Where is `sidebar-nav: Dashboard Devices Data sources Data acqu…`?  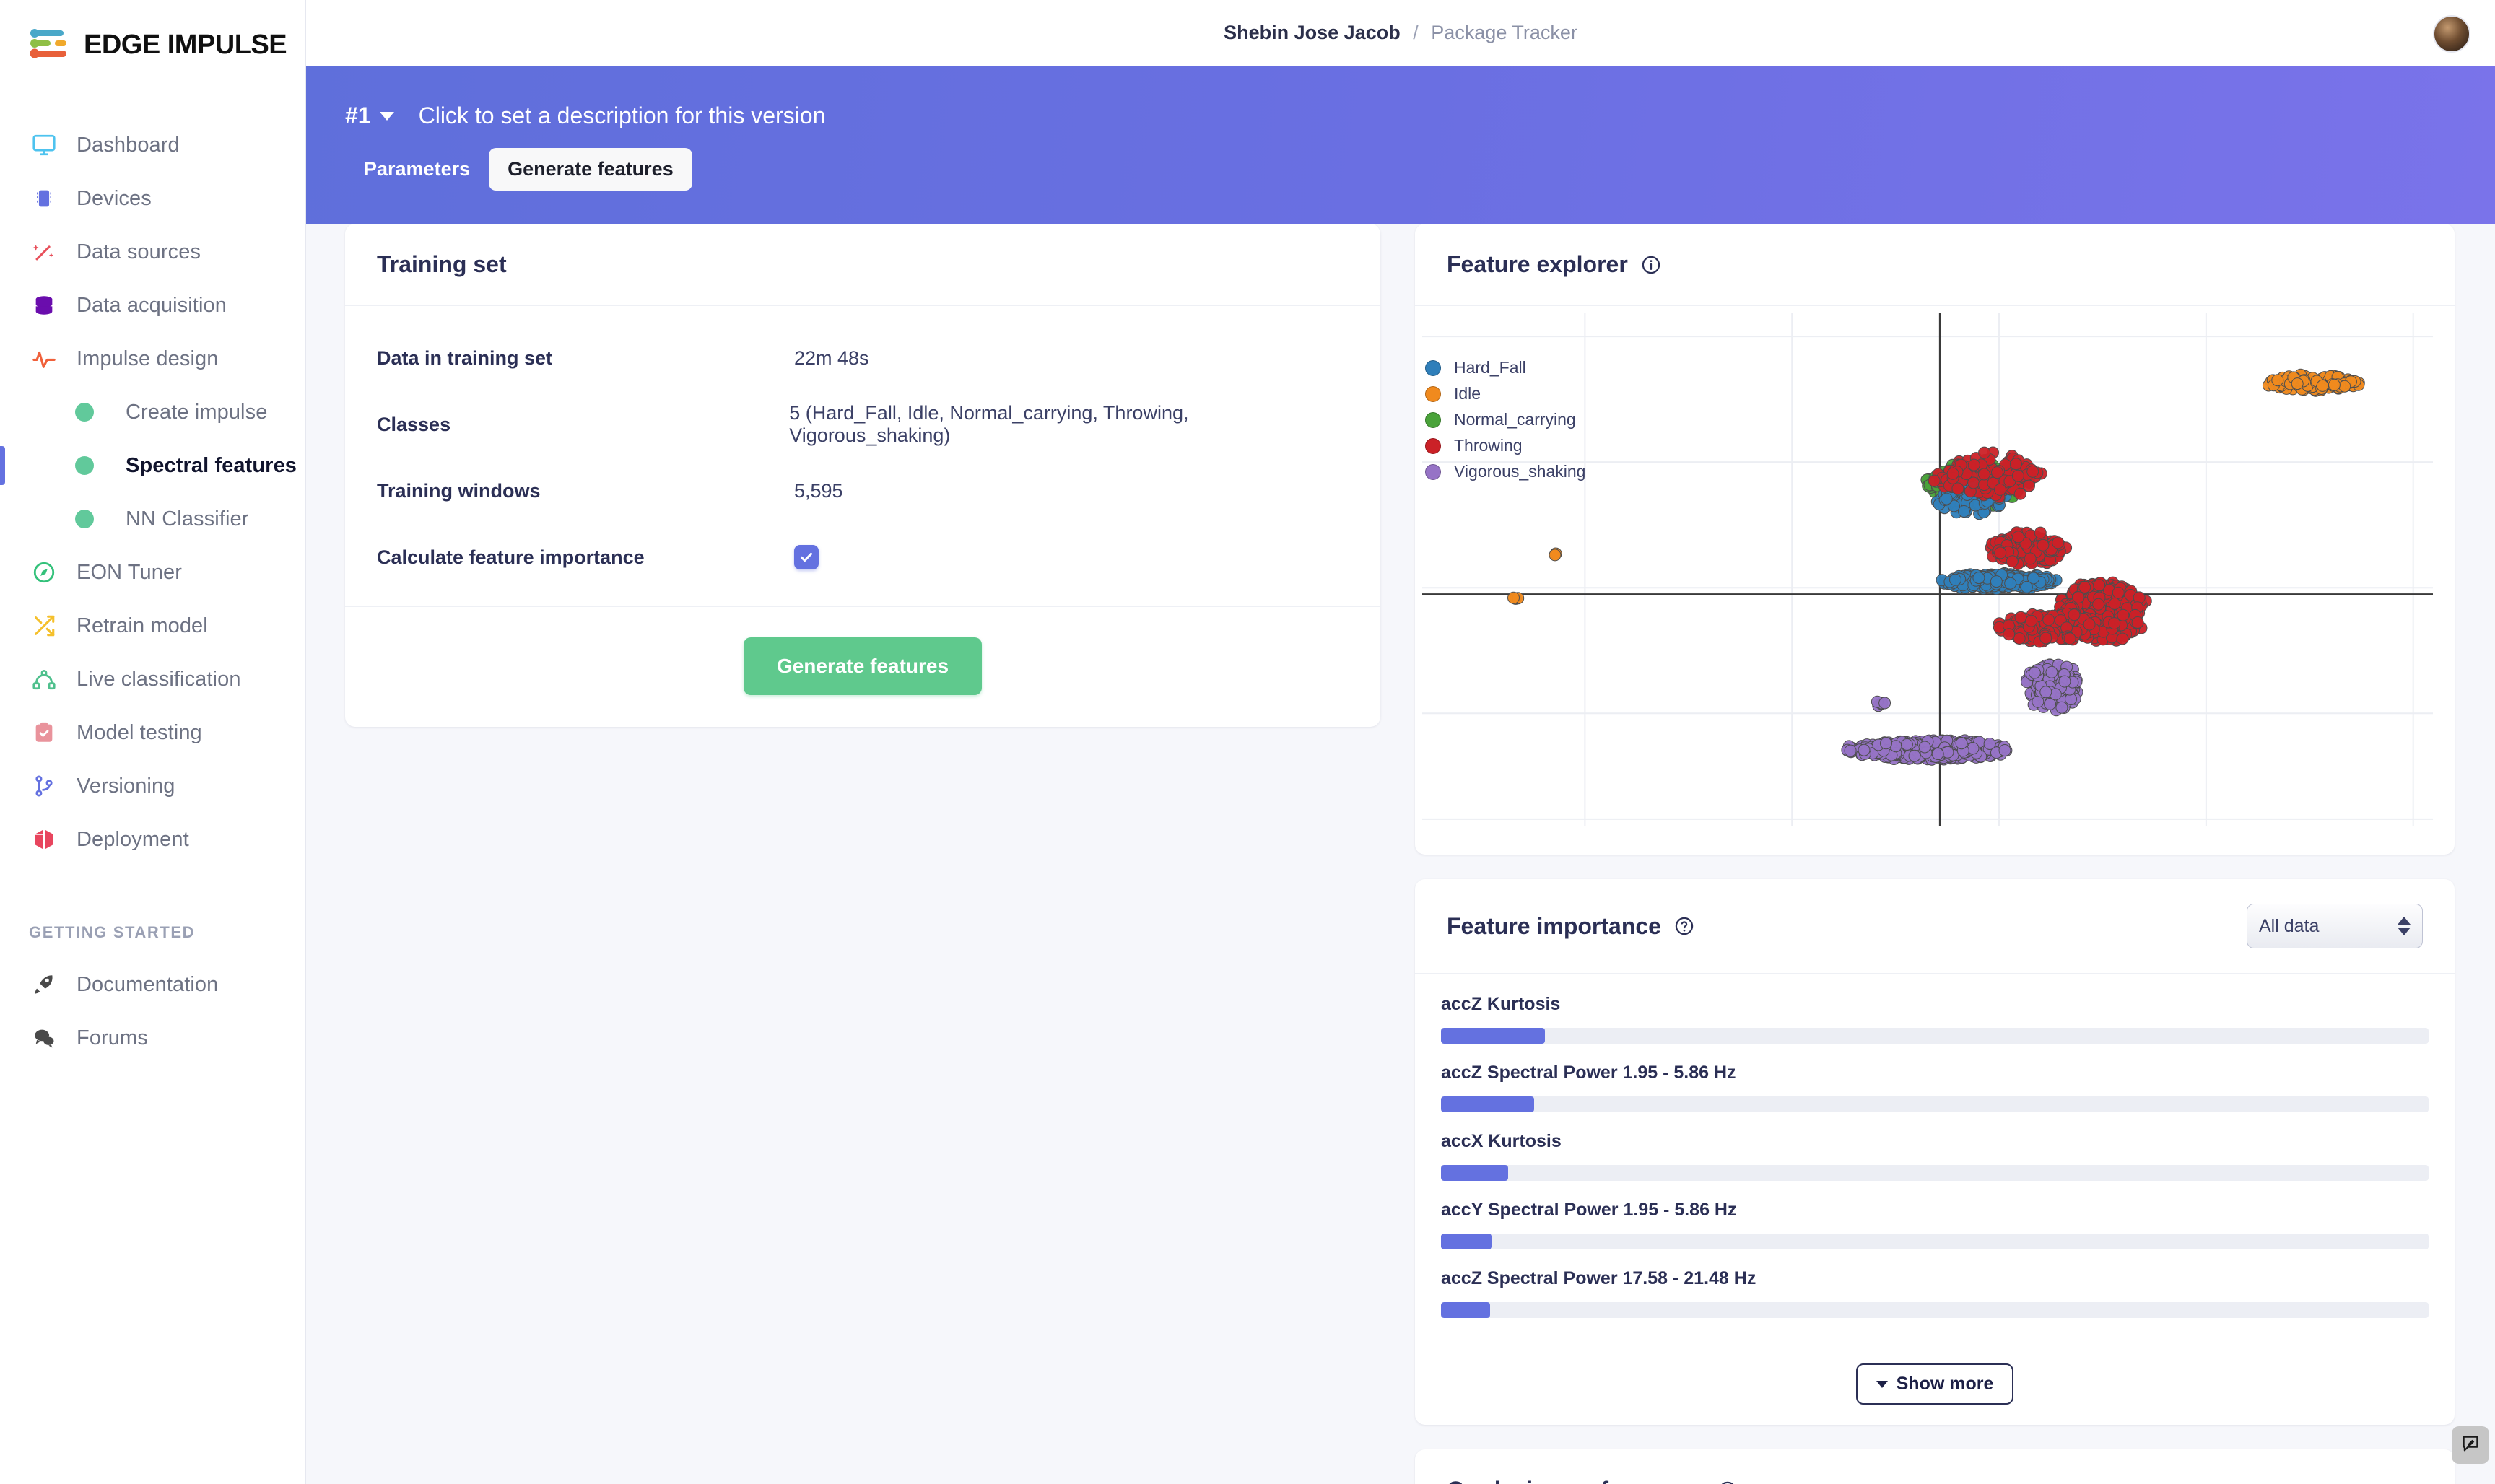 sidebar-nav: Dashboard Devices Data sources Data acqu… is located at coordinates (152, 591).